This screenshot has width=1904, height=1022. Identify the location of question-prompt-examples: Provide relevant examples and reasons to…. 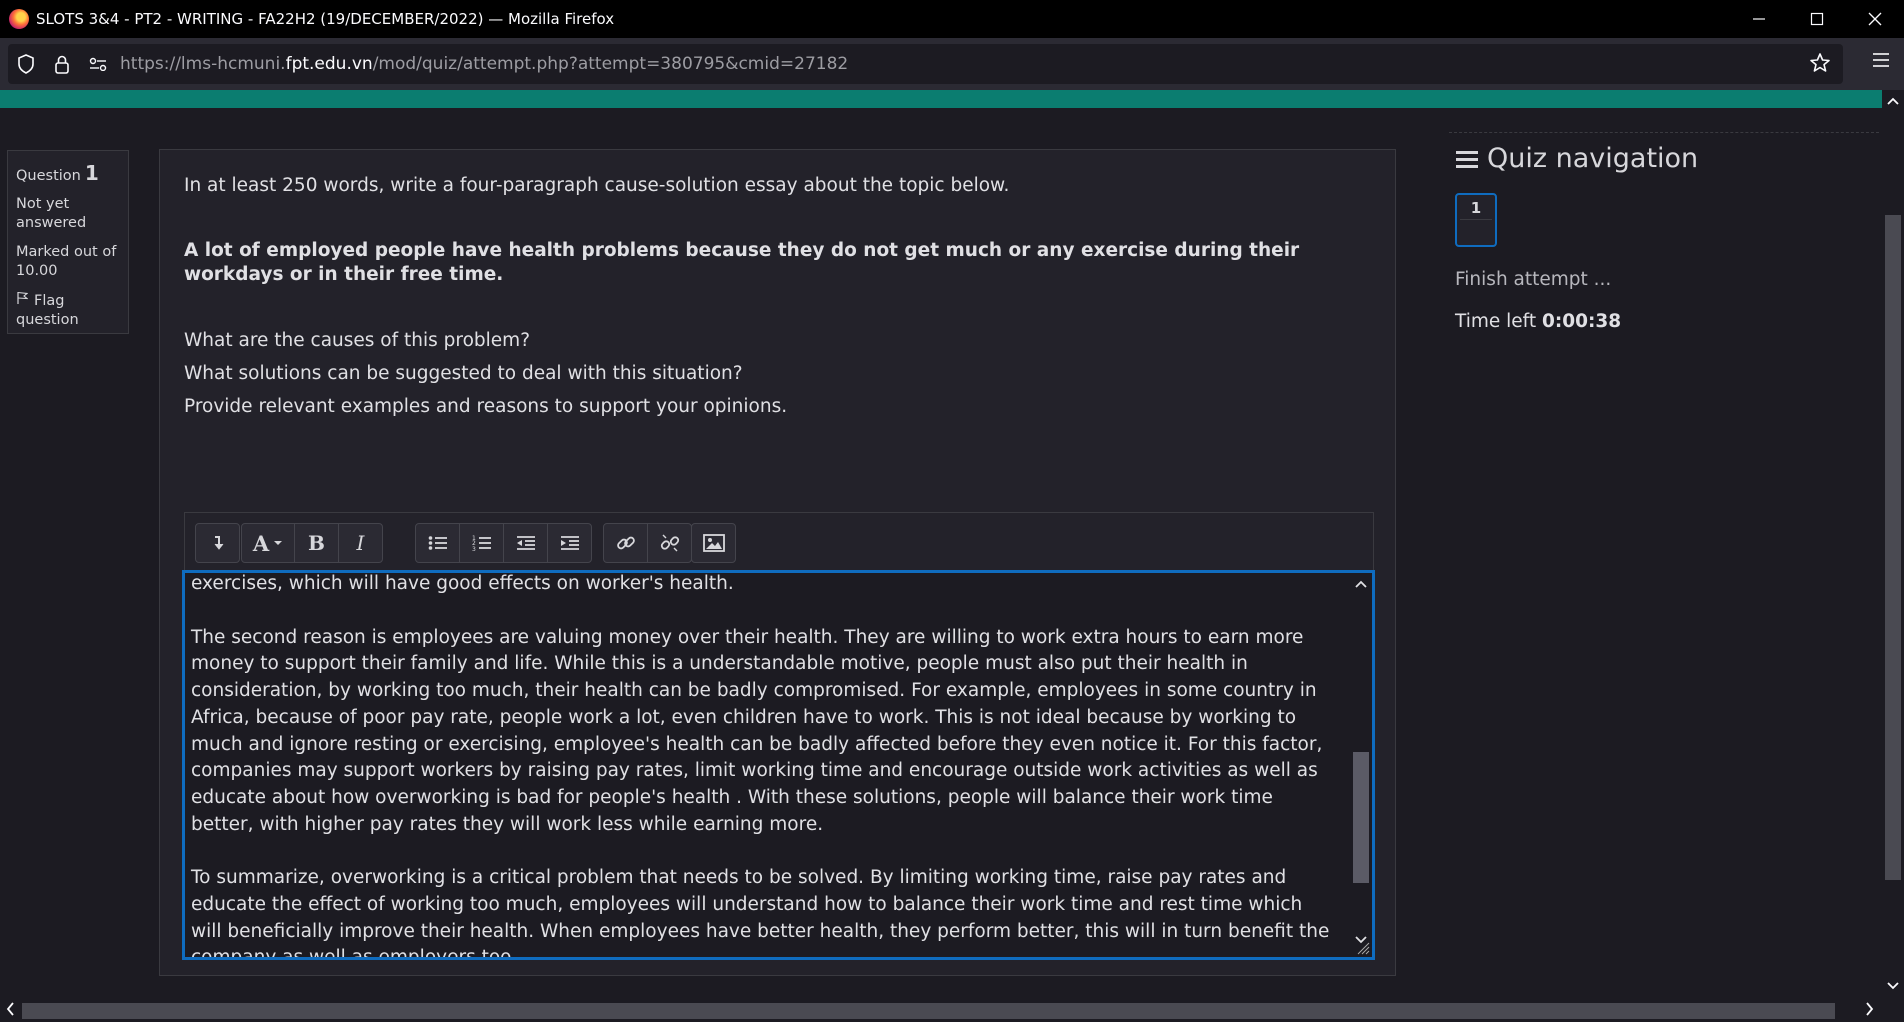
(486, 406).